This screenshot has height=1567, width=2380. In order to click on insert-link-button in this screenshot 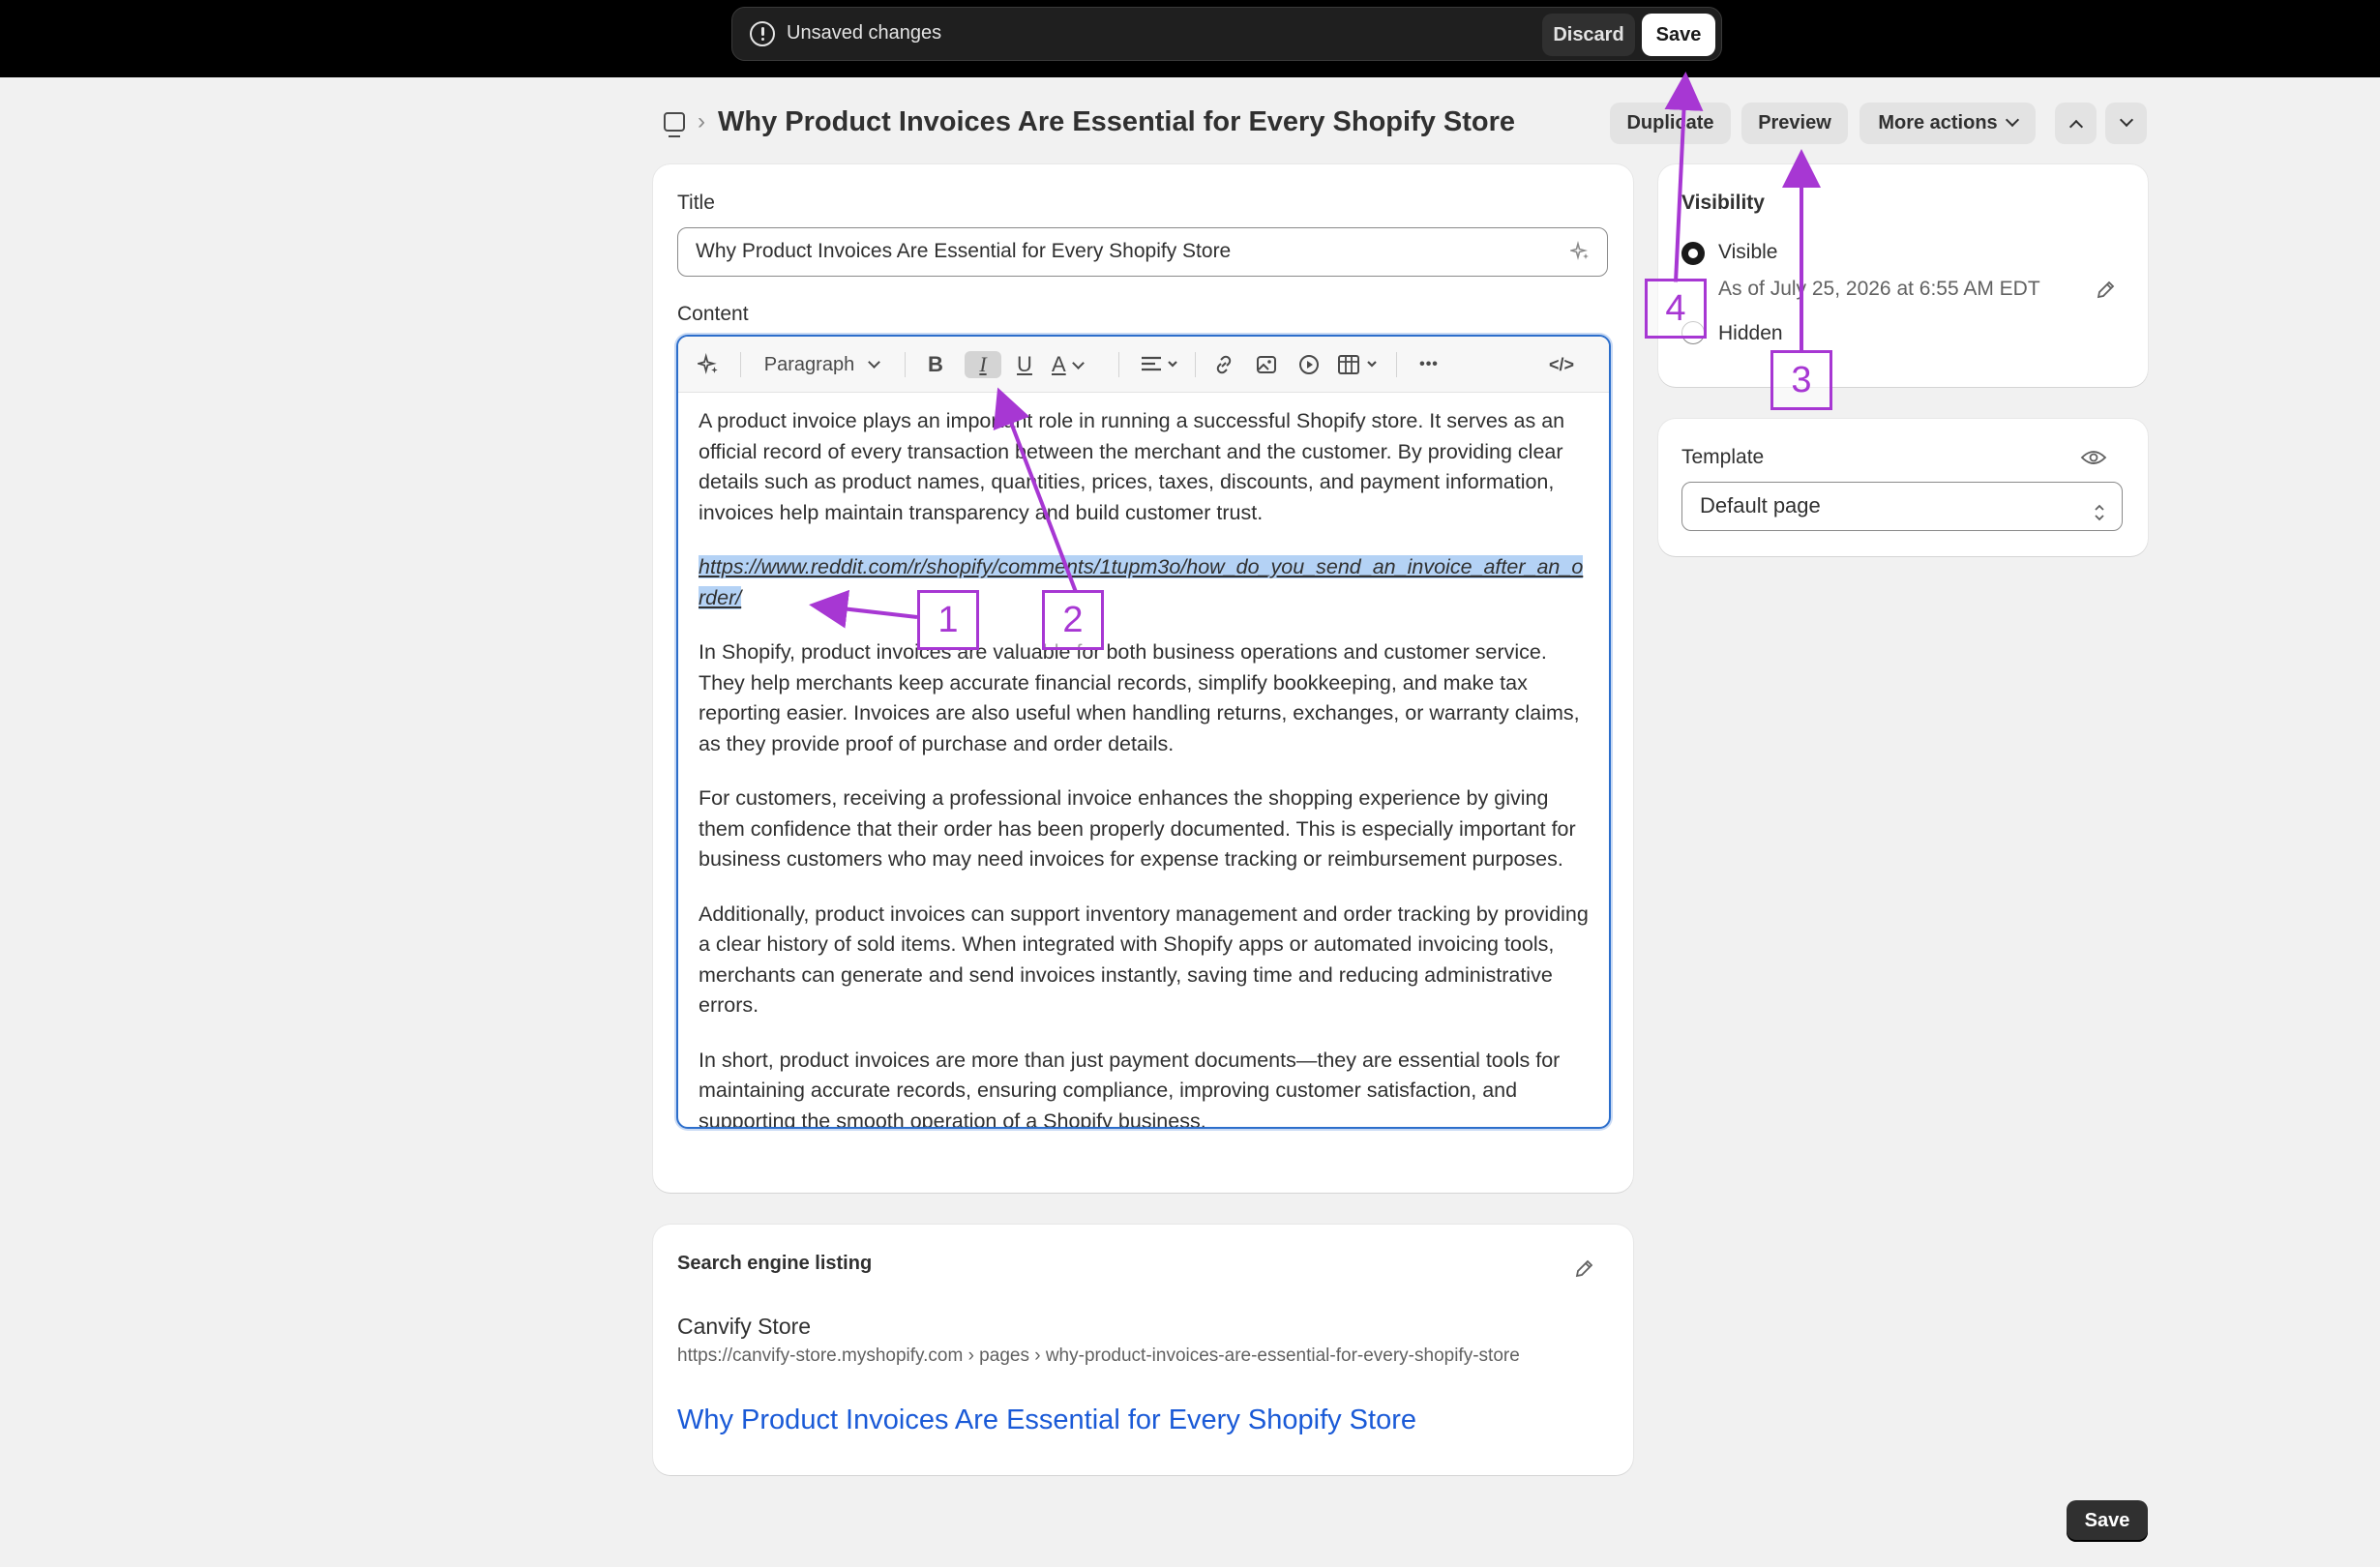, I will do `click(1224, 365)`.